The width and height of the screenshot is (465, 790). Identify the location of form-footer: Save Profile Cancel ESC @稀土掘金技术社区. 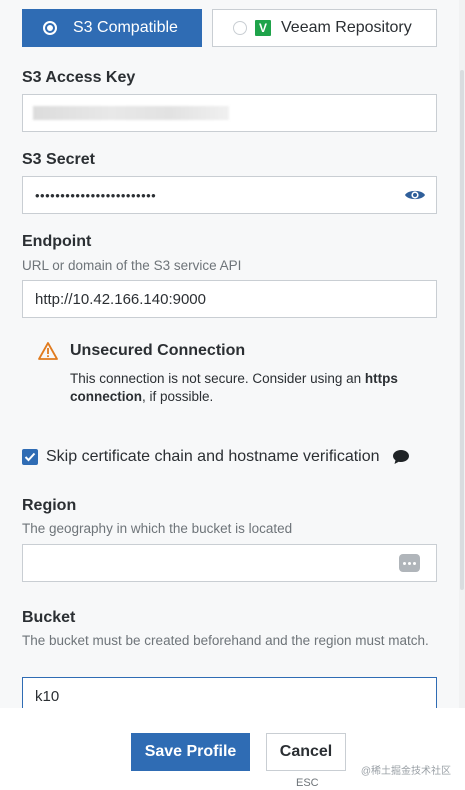
(232, 749).